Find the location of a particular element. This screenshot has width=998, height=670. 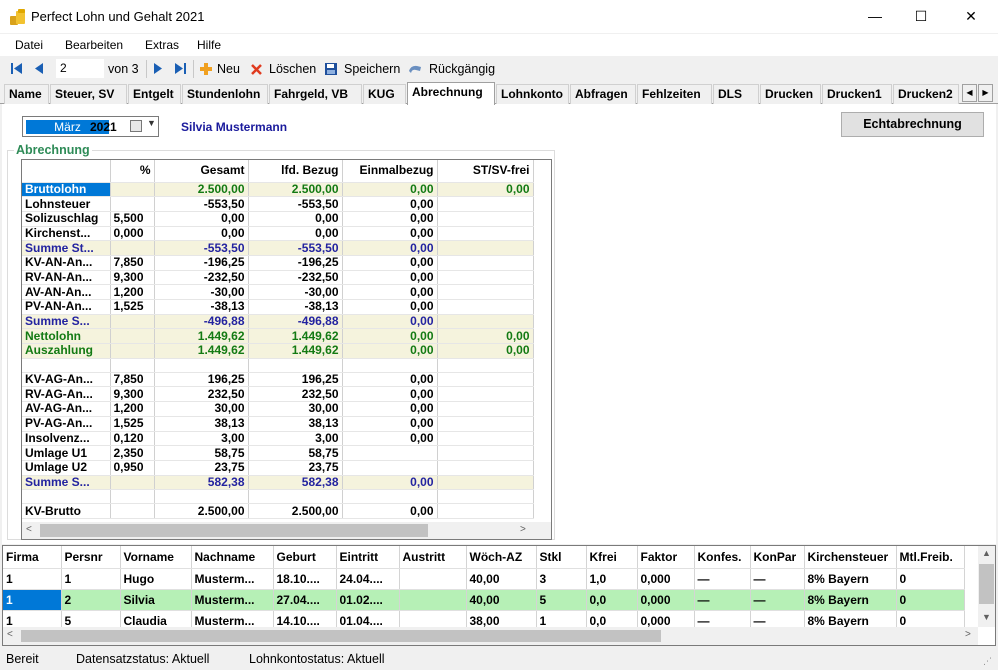

maximize-button: ☐ is located at coordinates (921, 16).